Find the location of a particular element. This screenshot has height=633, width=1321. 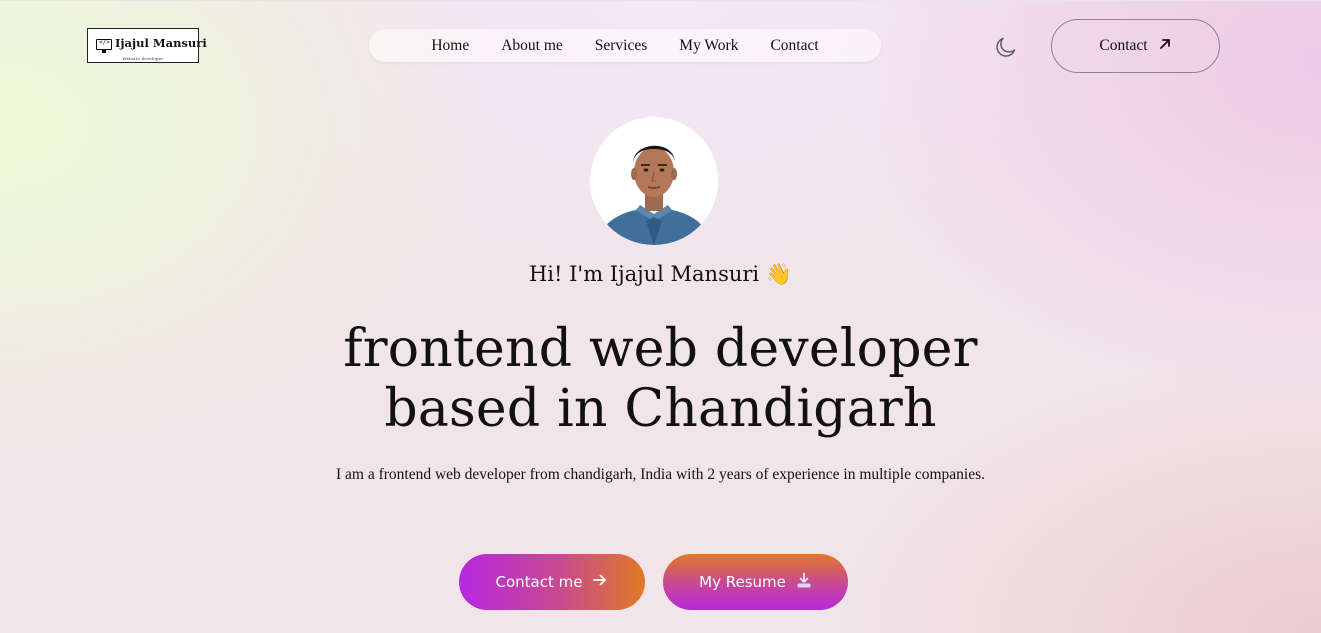

monitor-icon: </> is located at coordinates (104, 46).